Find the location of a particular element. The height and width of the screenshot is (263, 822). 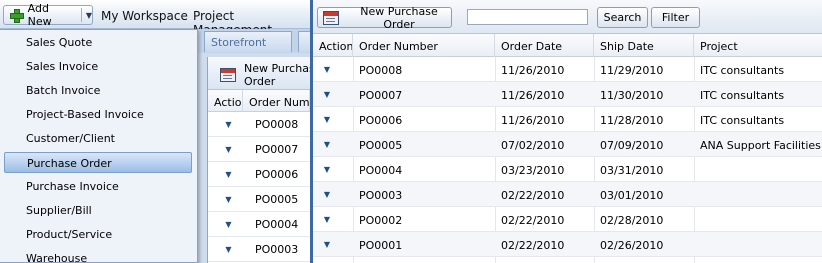

order-number: PO0004 is located at coordinates (277, 224).